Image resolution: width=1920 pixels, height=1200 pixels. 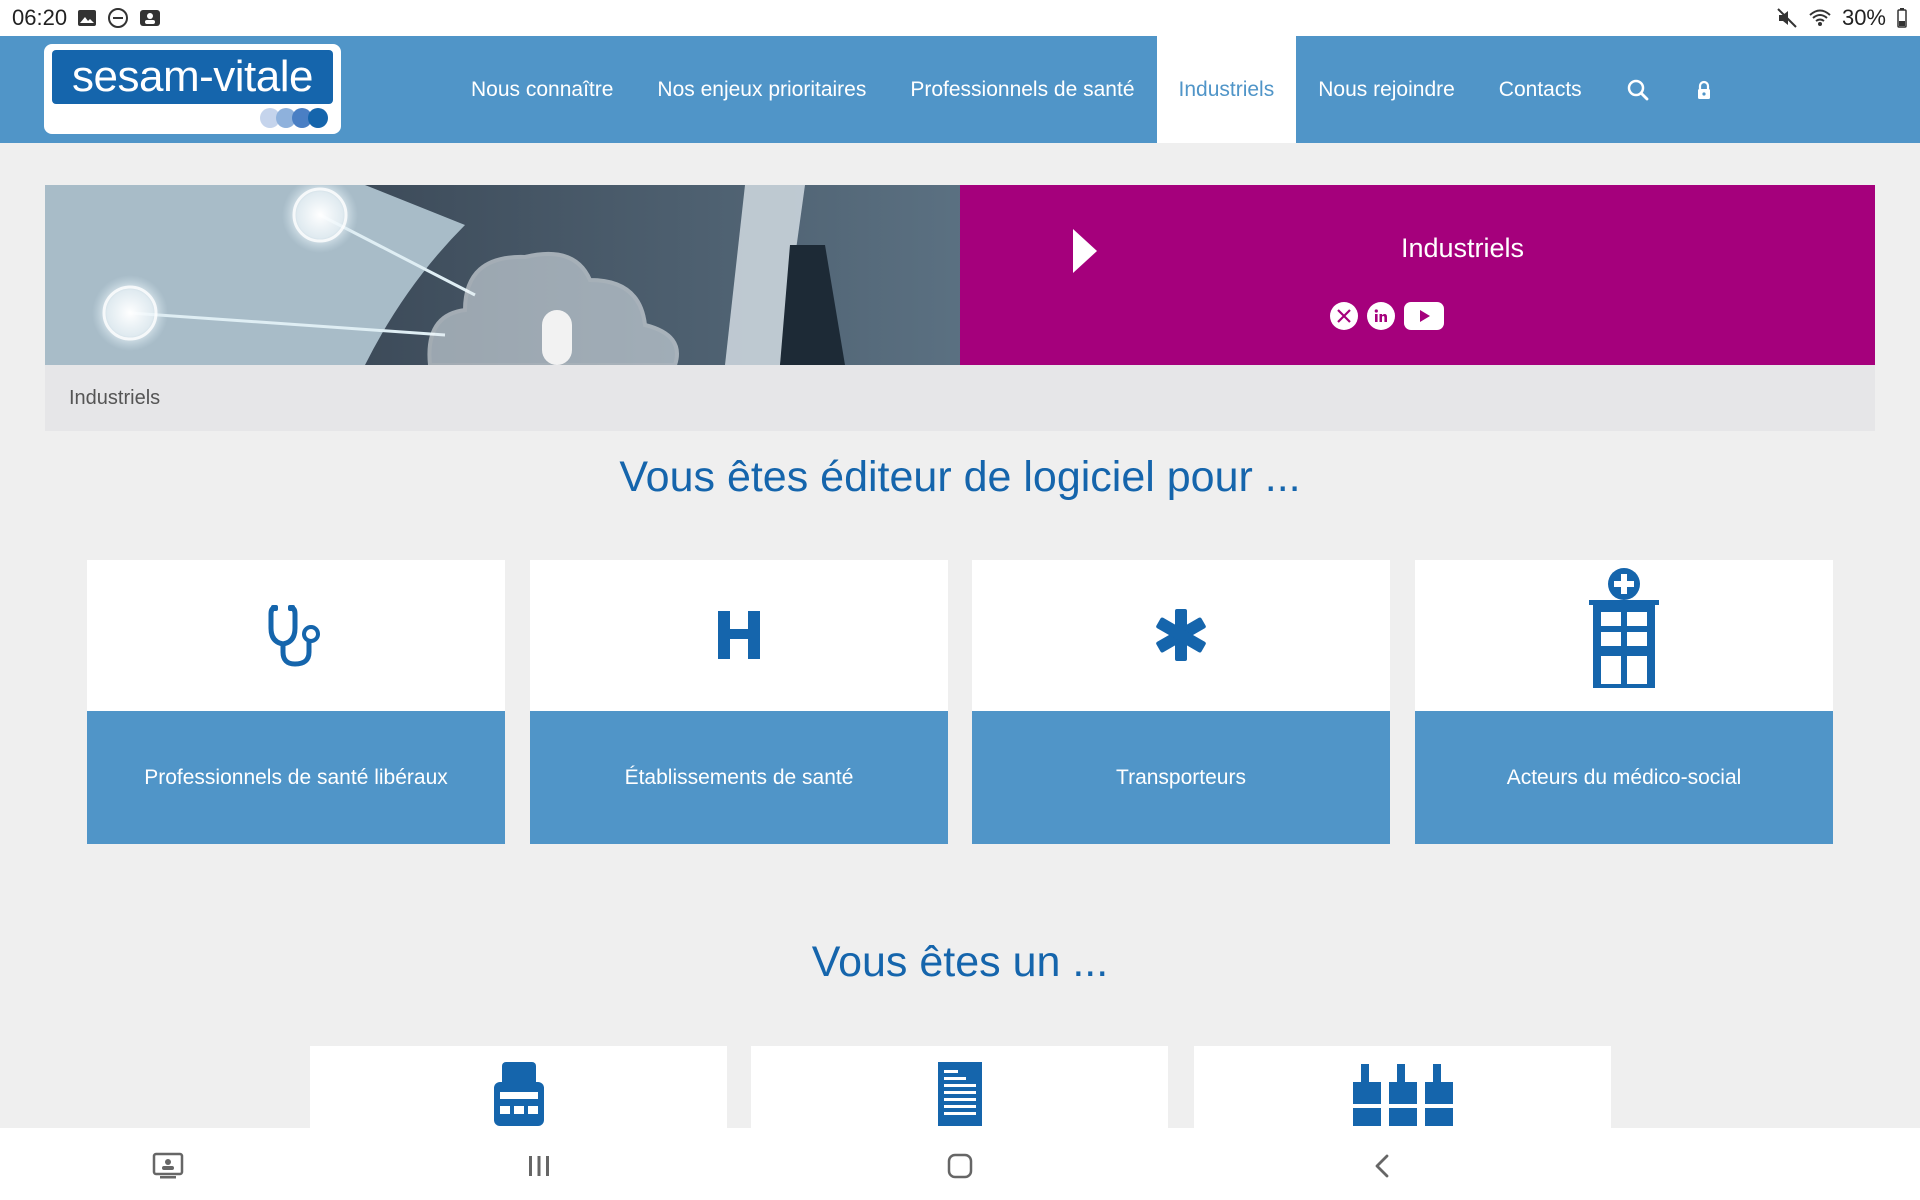 What do you see at coordinates (1022, 89) in the screenshot?
I see `nav-item-professionnels: Professionnels de santé` at bounding box center [1022, 89].